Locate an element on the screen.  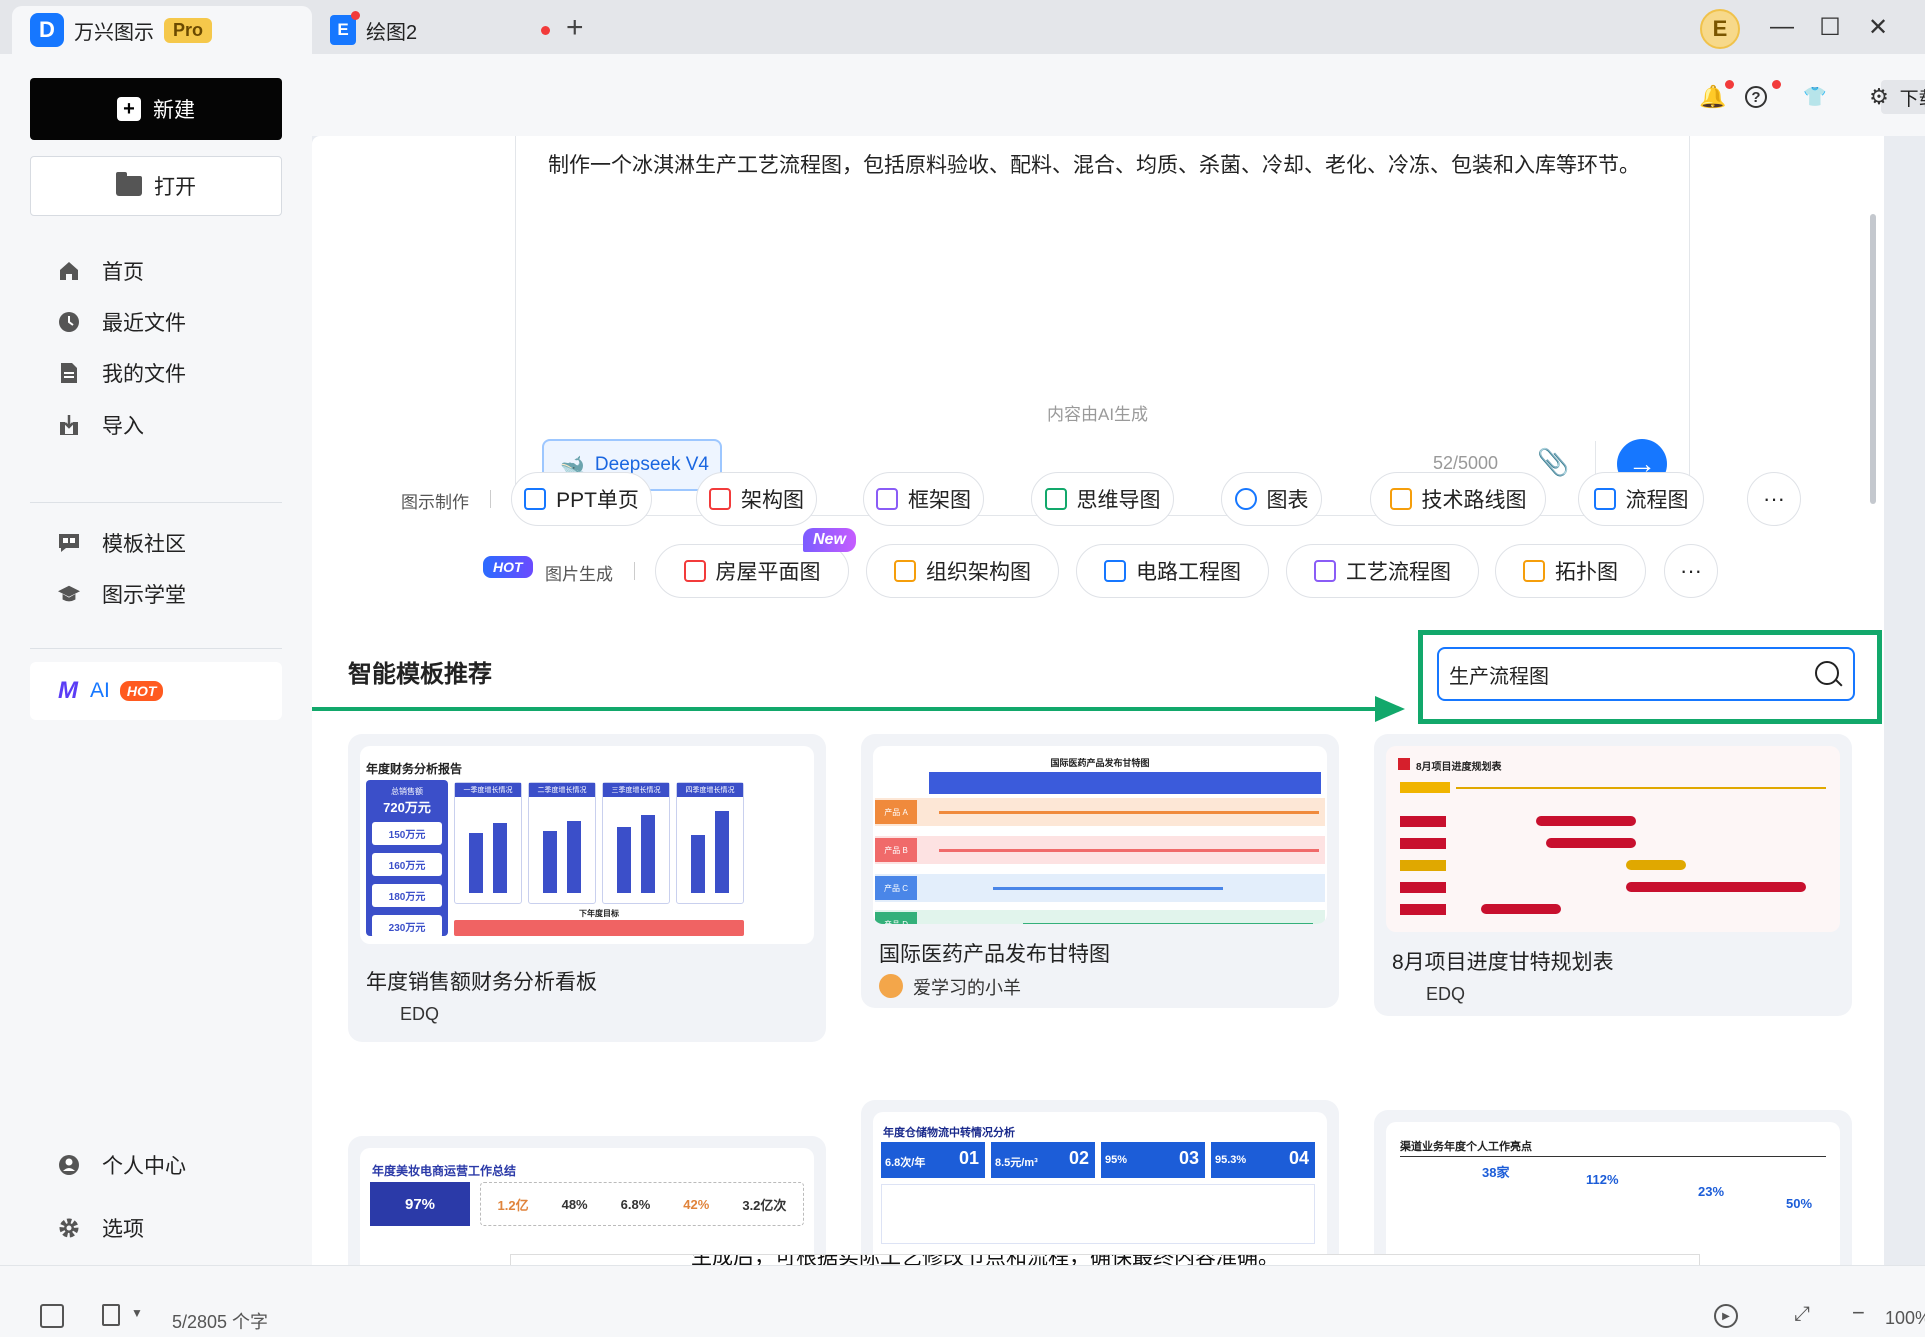
category-chart: 图表 is located at coordinates (1271, 499).